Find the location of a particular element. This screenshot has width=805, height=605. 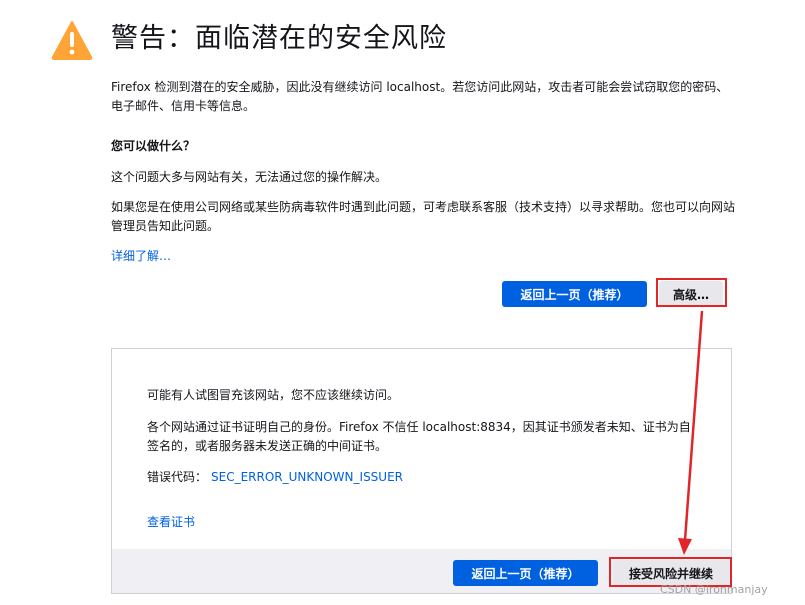

warning-icon is located at coordinates (72, 40).